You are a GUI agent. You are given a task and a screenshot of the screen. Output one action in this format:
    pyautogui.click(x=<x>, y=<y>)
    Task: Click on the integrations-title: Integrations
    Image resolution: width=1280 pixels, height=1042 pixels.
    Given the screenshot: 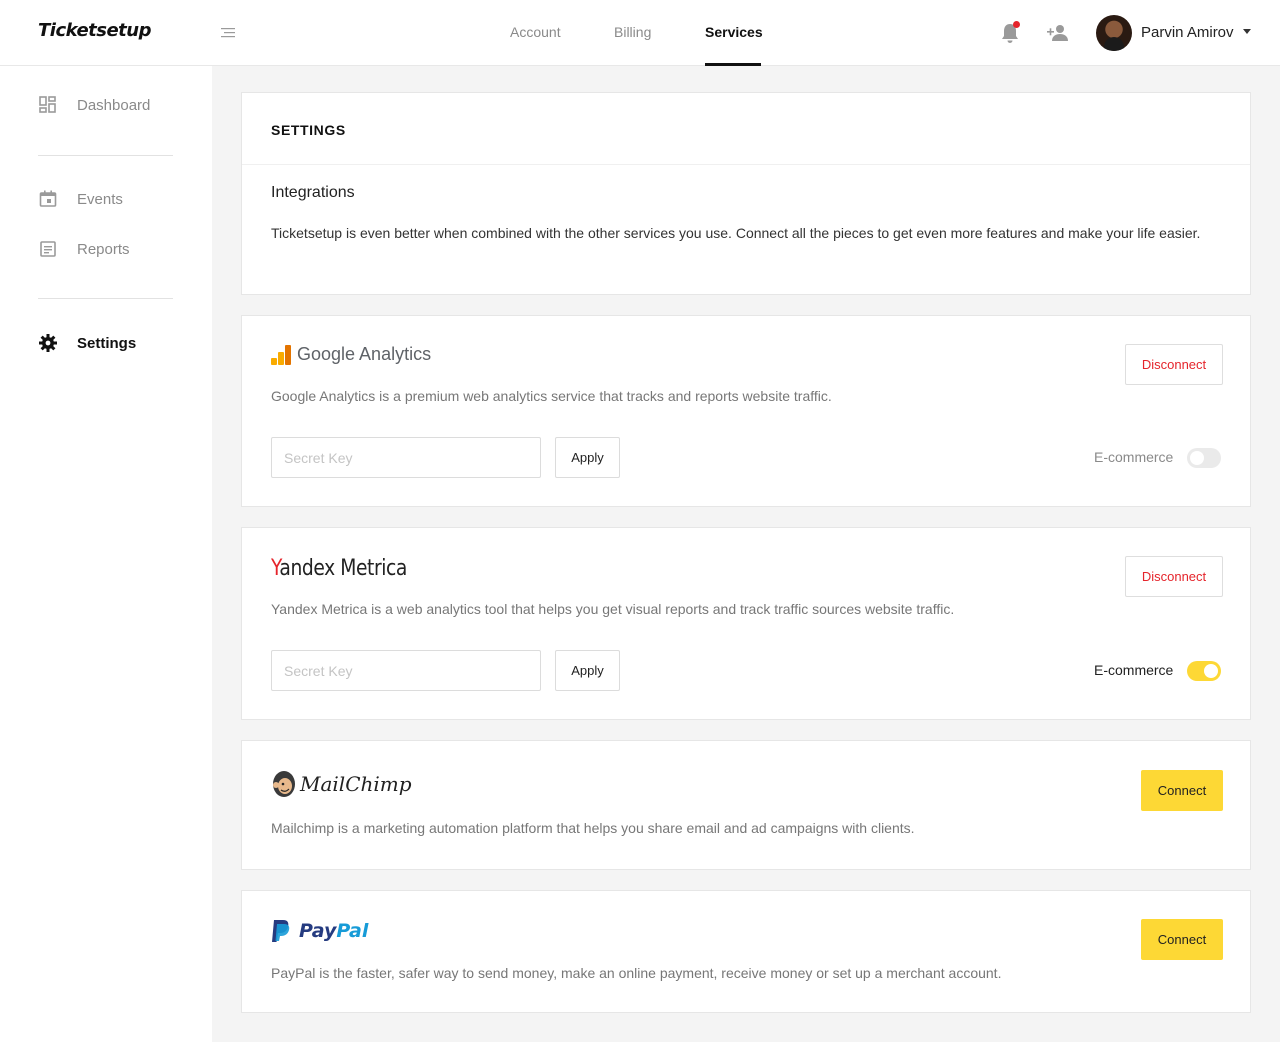 What is the action you would take?
    pyautogui.click(x=313, y=192)
    